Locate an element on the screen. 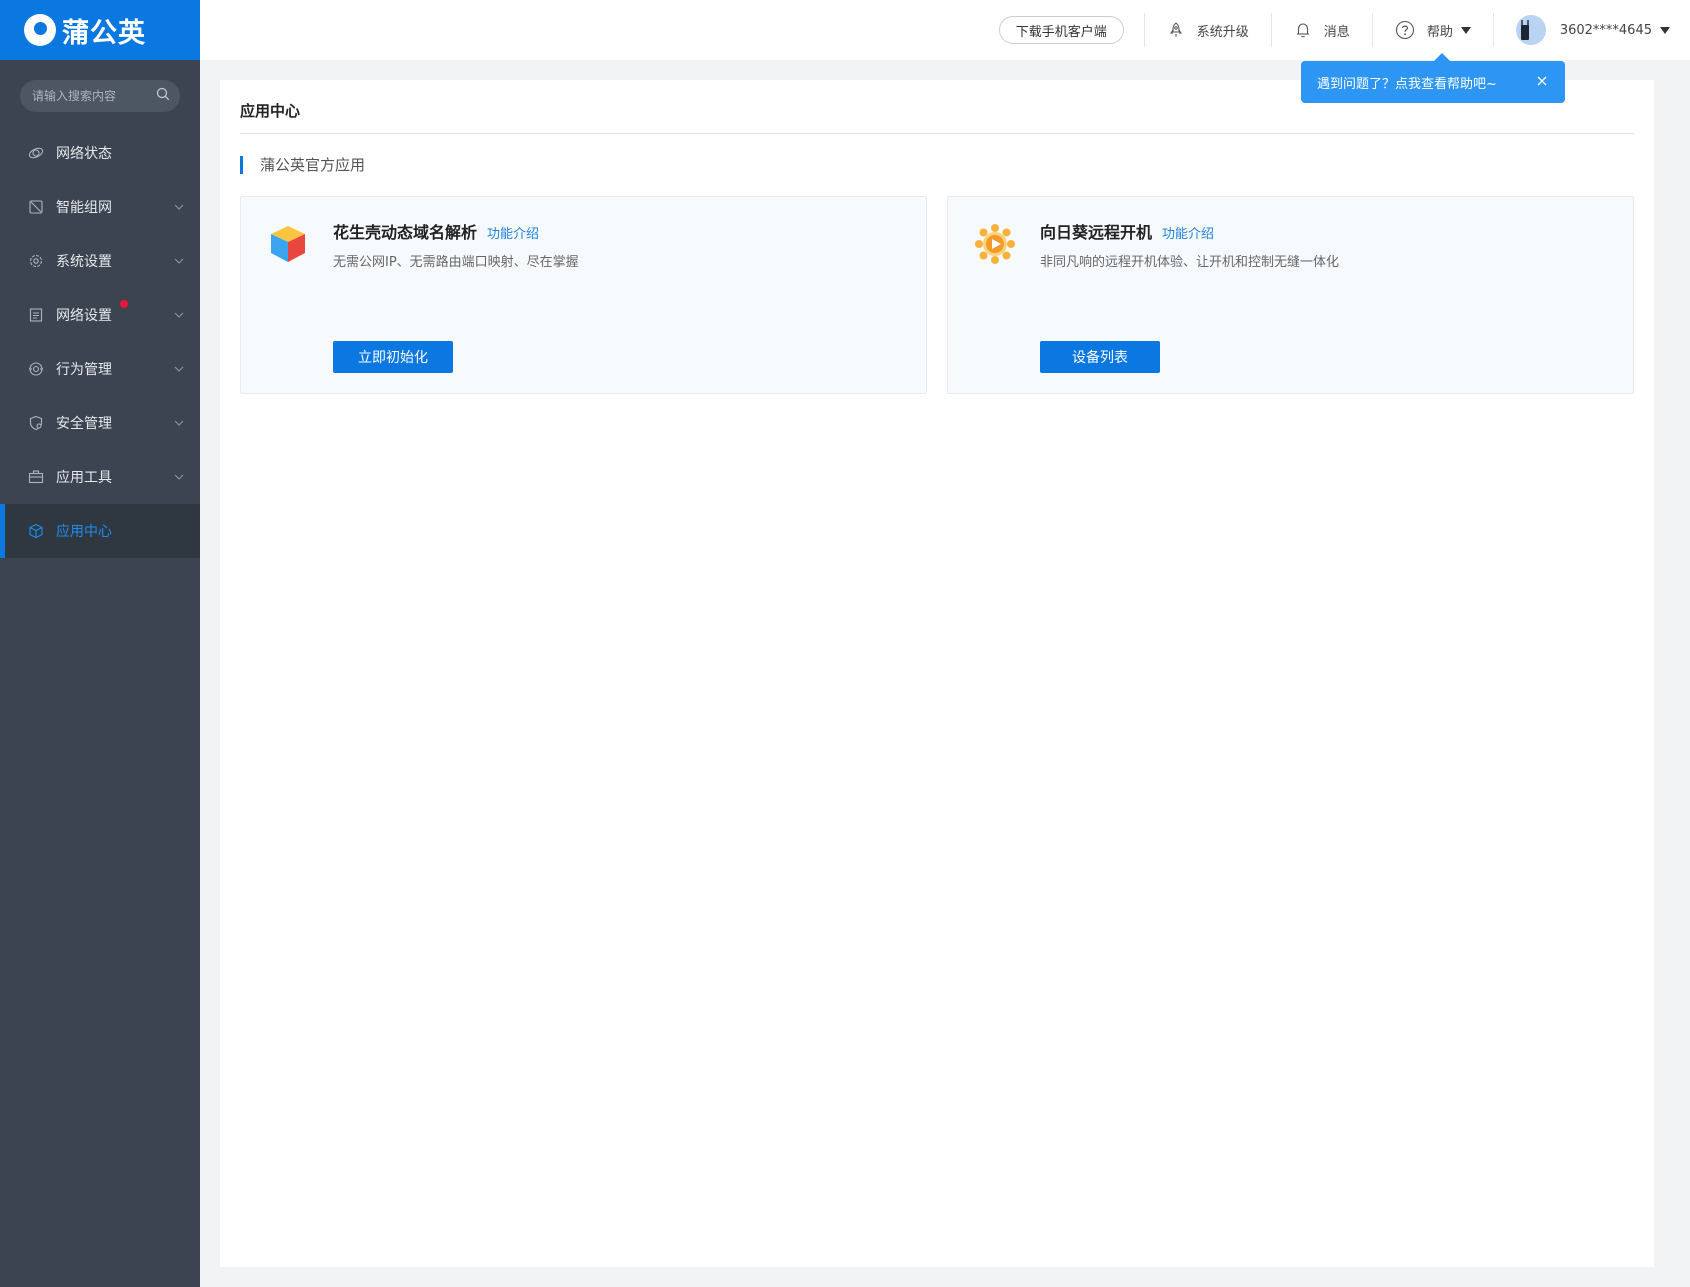 The width and height of the screenshot is (1690, 1287). app-card-title: 花生壳动态域名解析 功能介绍 is located at coordinates (436, 231).